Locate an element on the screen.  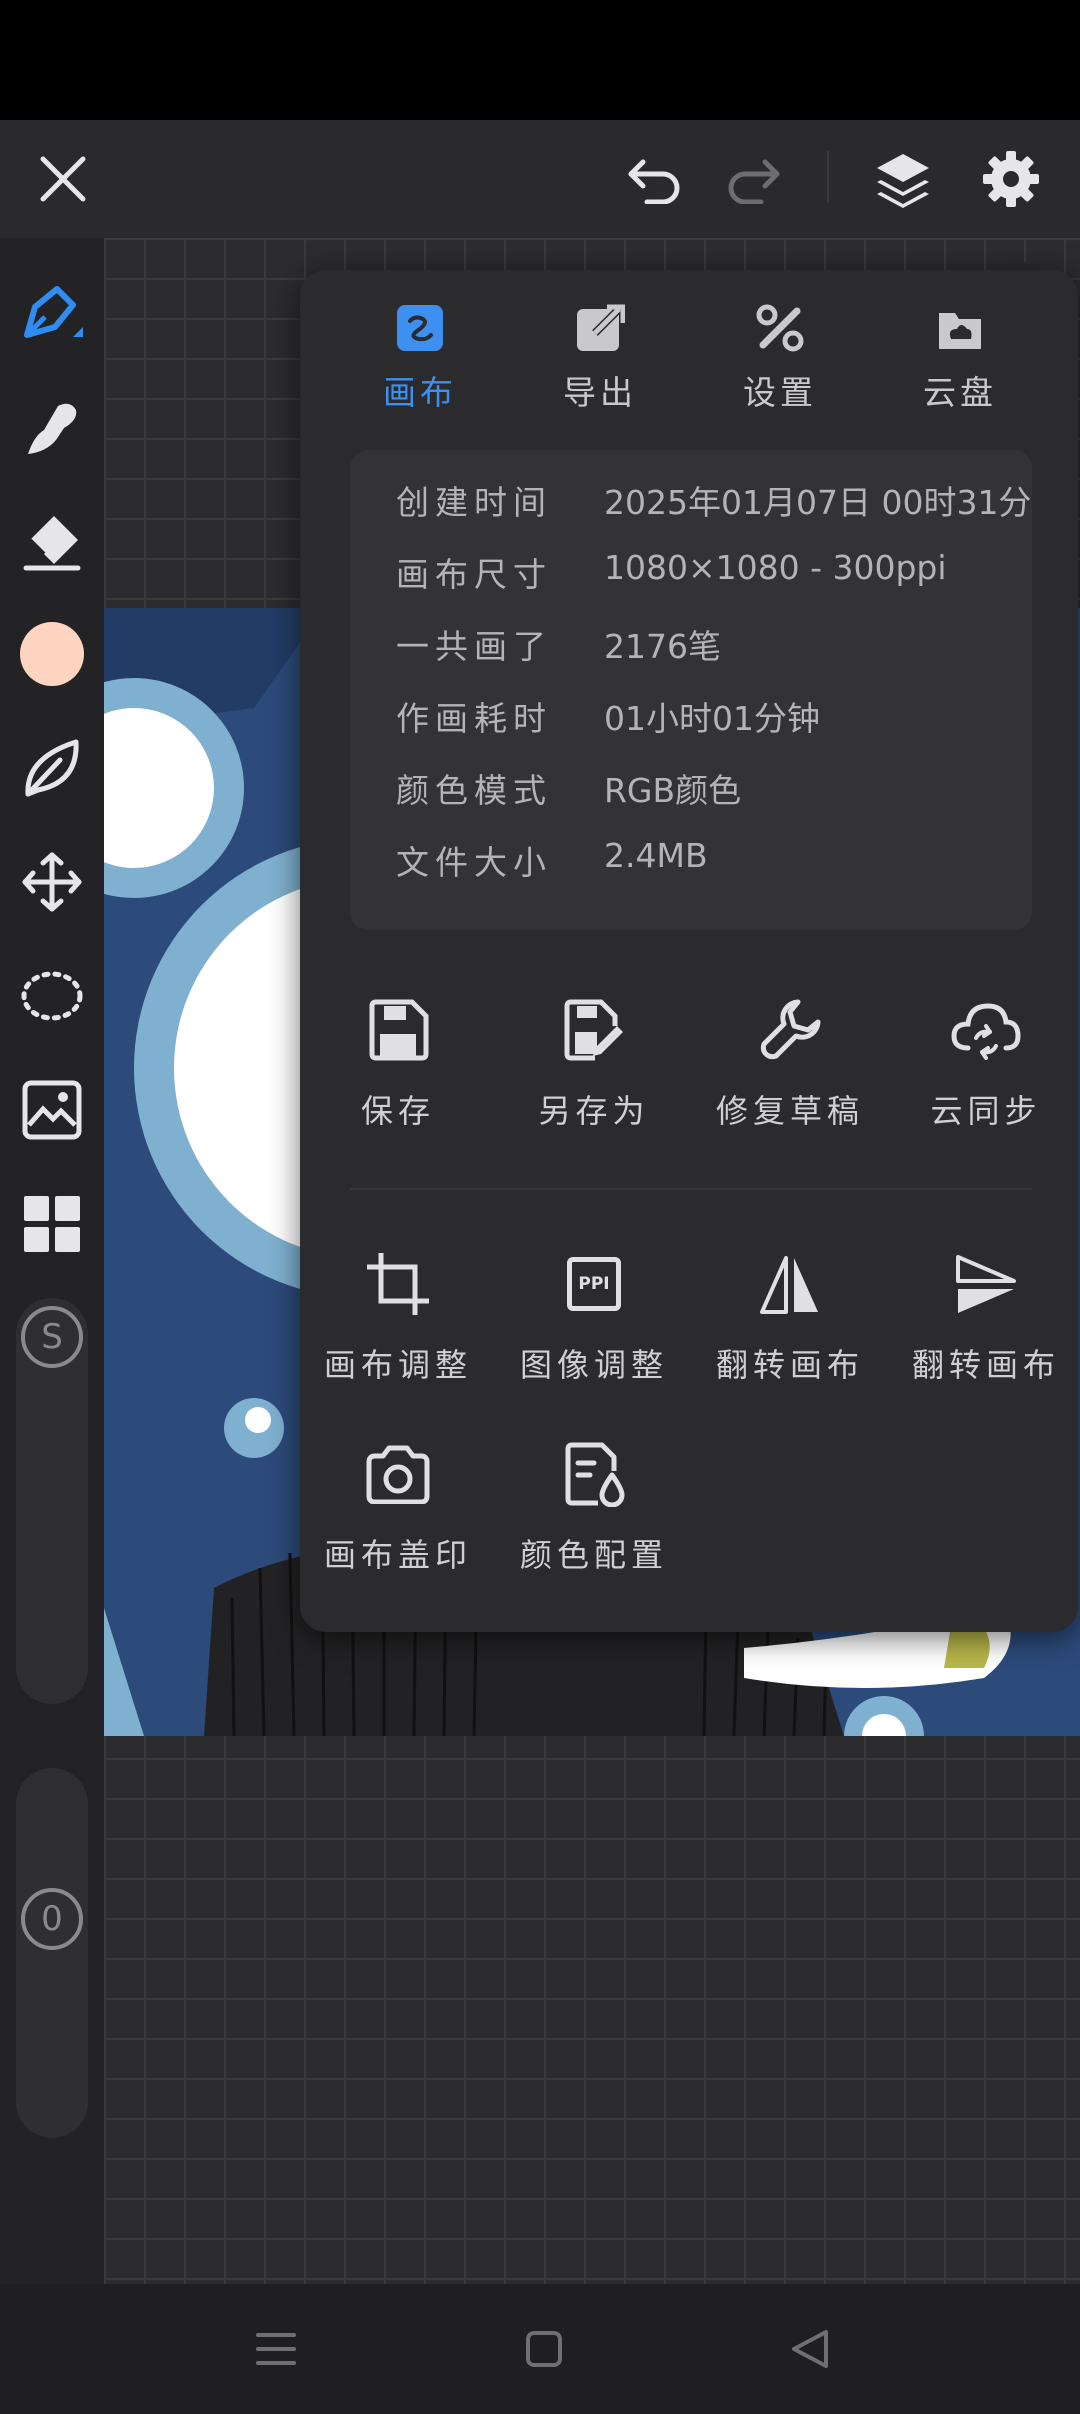
gear-icon is located at coordinates (1011, 179).